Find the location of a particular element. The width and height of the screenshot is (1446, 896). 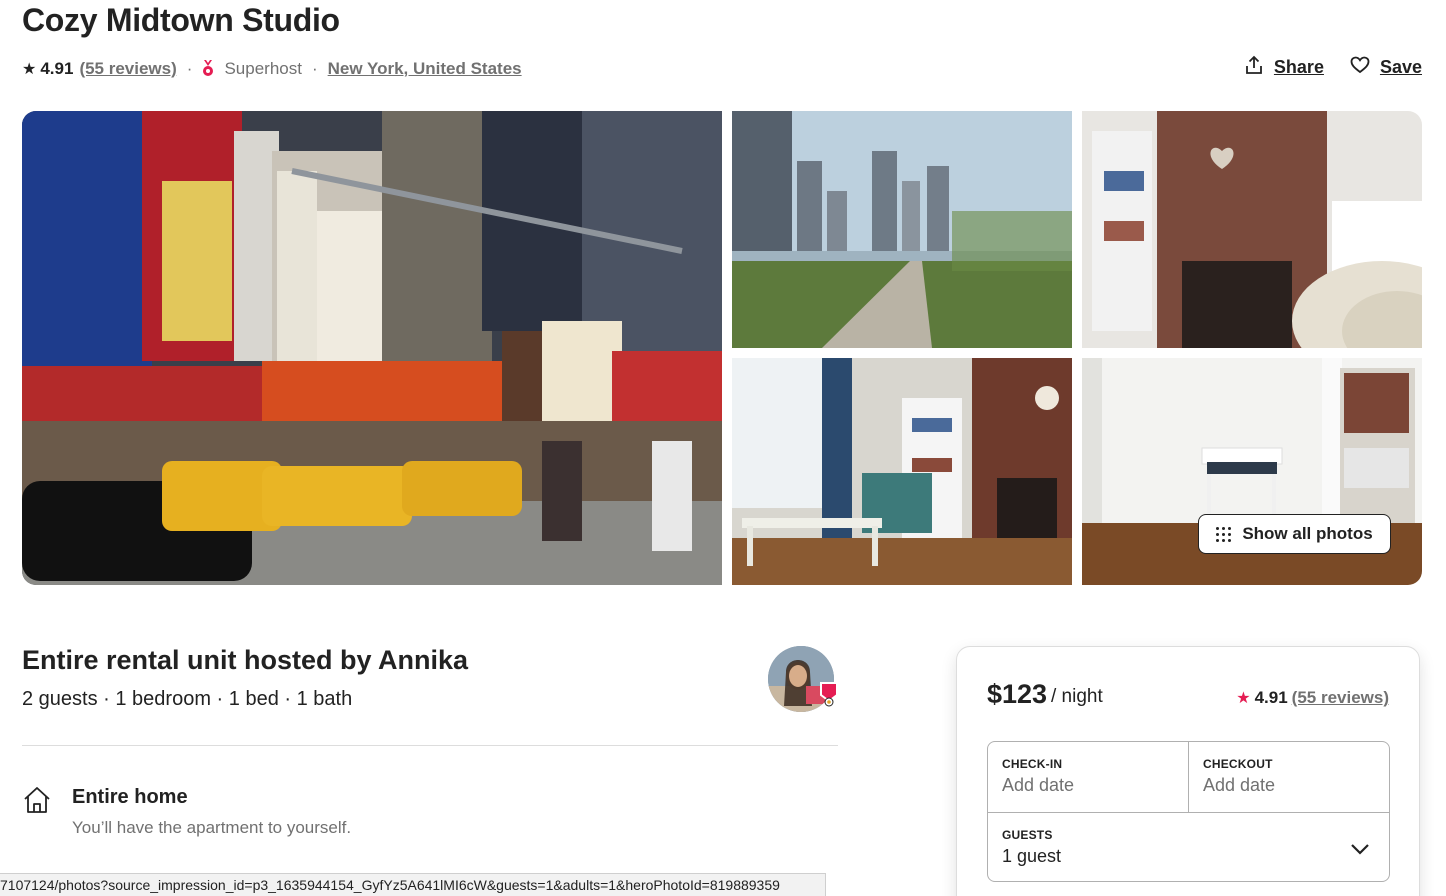

show-all-photos-button: Show all photos is located at coordinates (1294, 534).